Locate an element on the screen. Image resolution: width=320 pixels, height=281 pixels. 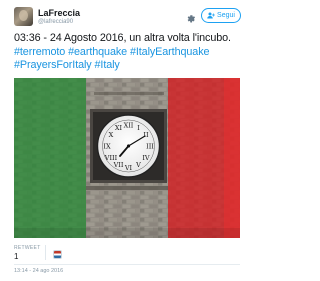
svg-text: XI is located at coordinates (119, 128).